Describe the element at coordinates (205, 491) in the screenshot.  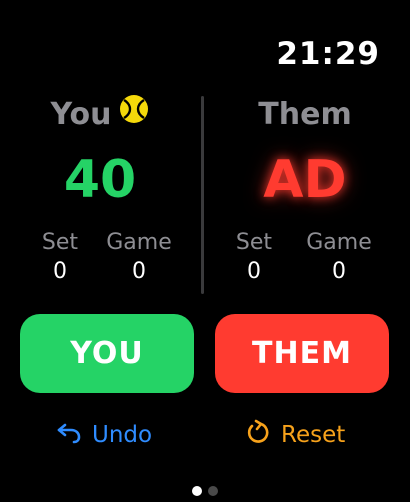
I see `page-indicator` at that location.